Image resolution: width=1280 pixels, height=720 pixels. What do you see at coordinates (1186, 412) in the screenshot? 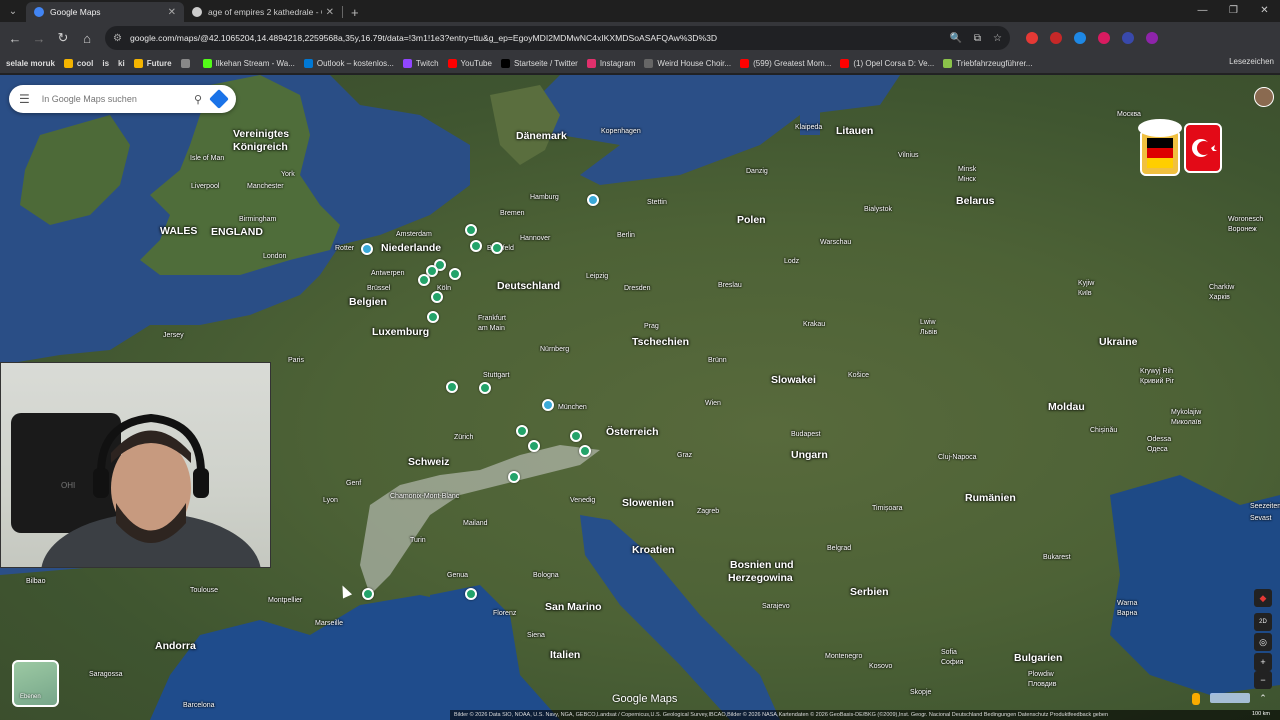
I see `city-label: Mykolajiw` at bounding box center [1186, 412].